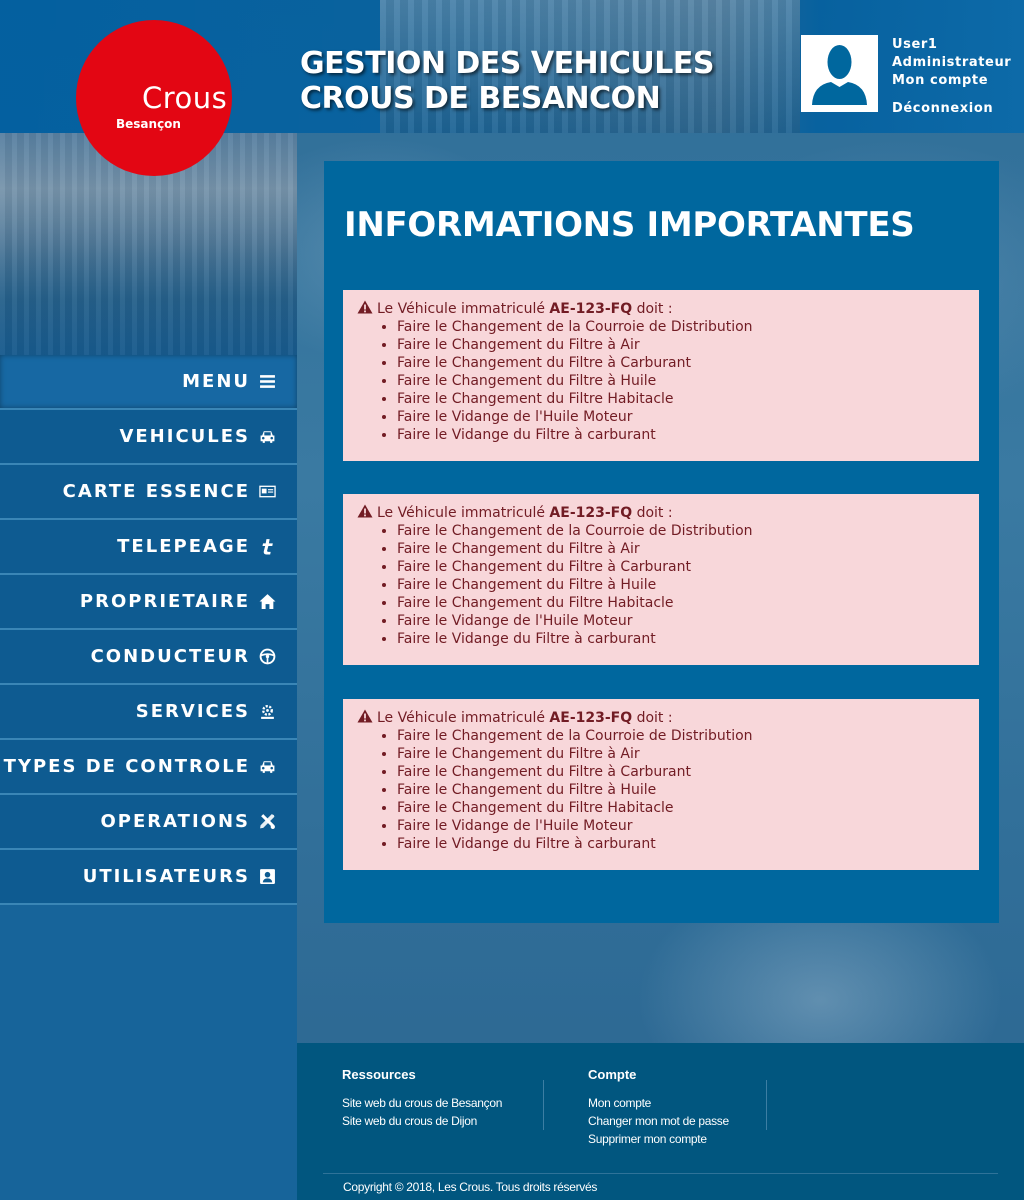 The image size is (1024, 1200). What do you see at coordinates (422, 1103) in the screenshot?
I see `footer-link-crous-besancon: Site web du crous de Besançon` at bounding box center [422, 1103].